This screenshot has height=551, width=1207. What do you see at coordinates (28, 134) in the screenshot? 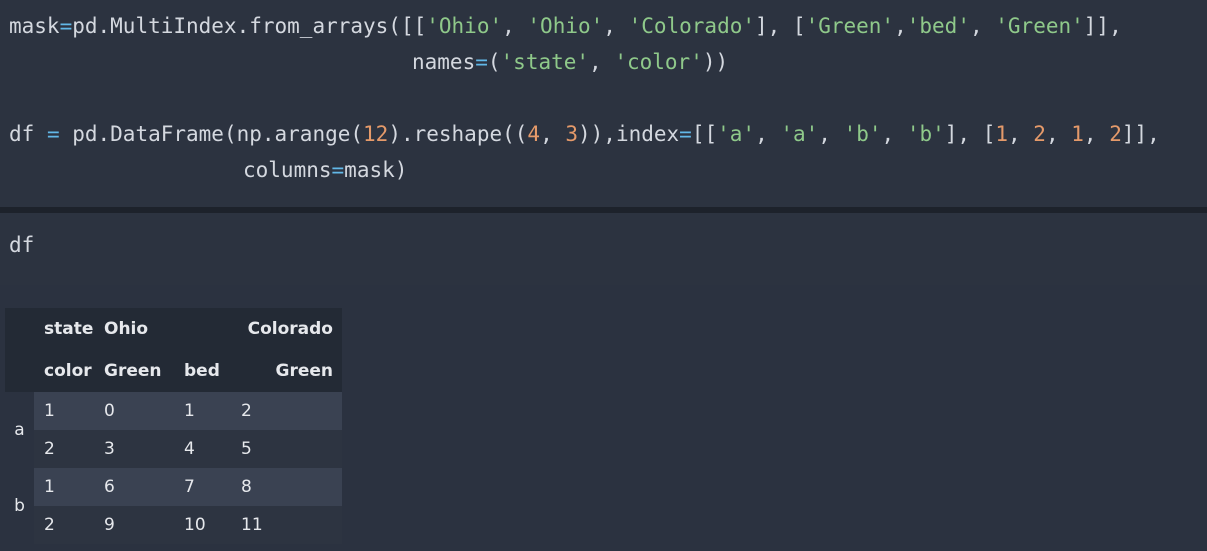
I see `code-token: df` at bounding box center [28, 134].